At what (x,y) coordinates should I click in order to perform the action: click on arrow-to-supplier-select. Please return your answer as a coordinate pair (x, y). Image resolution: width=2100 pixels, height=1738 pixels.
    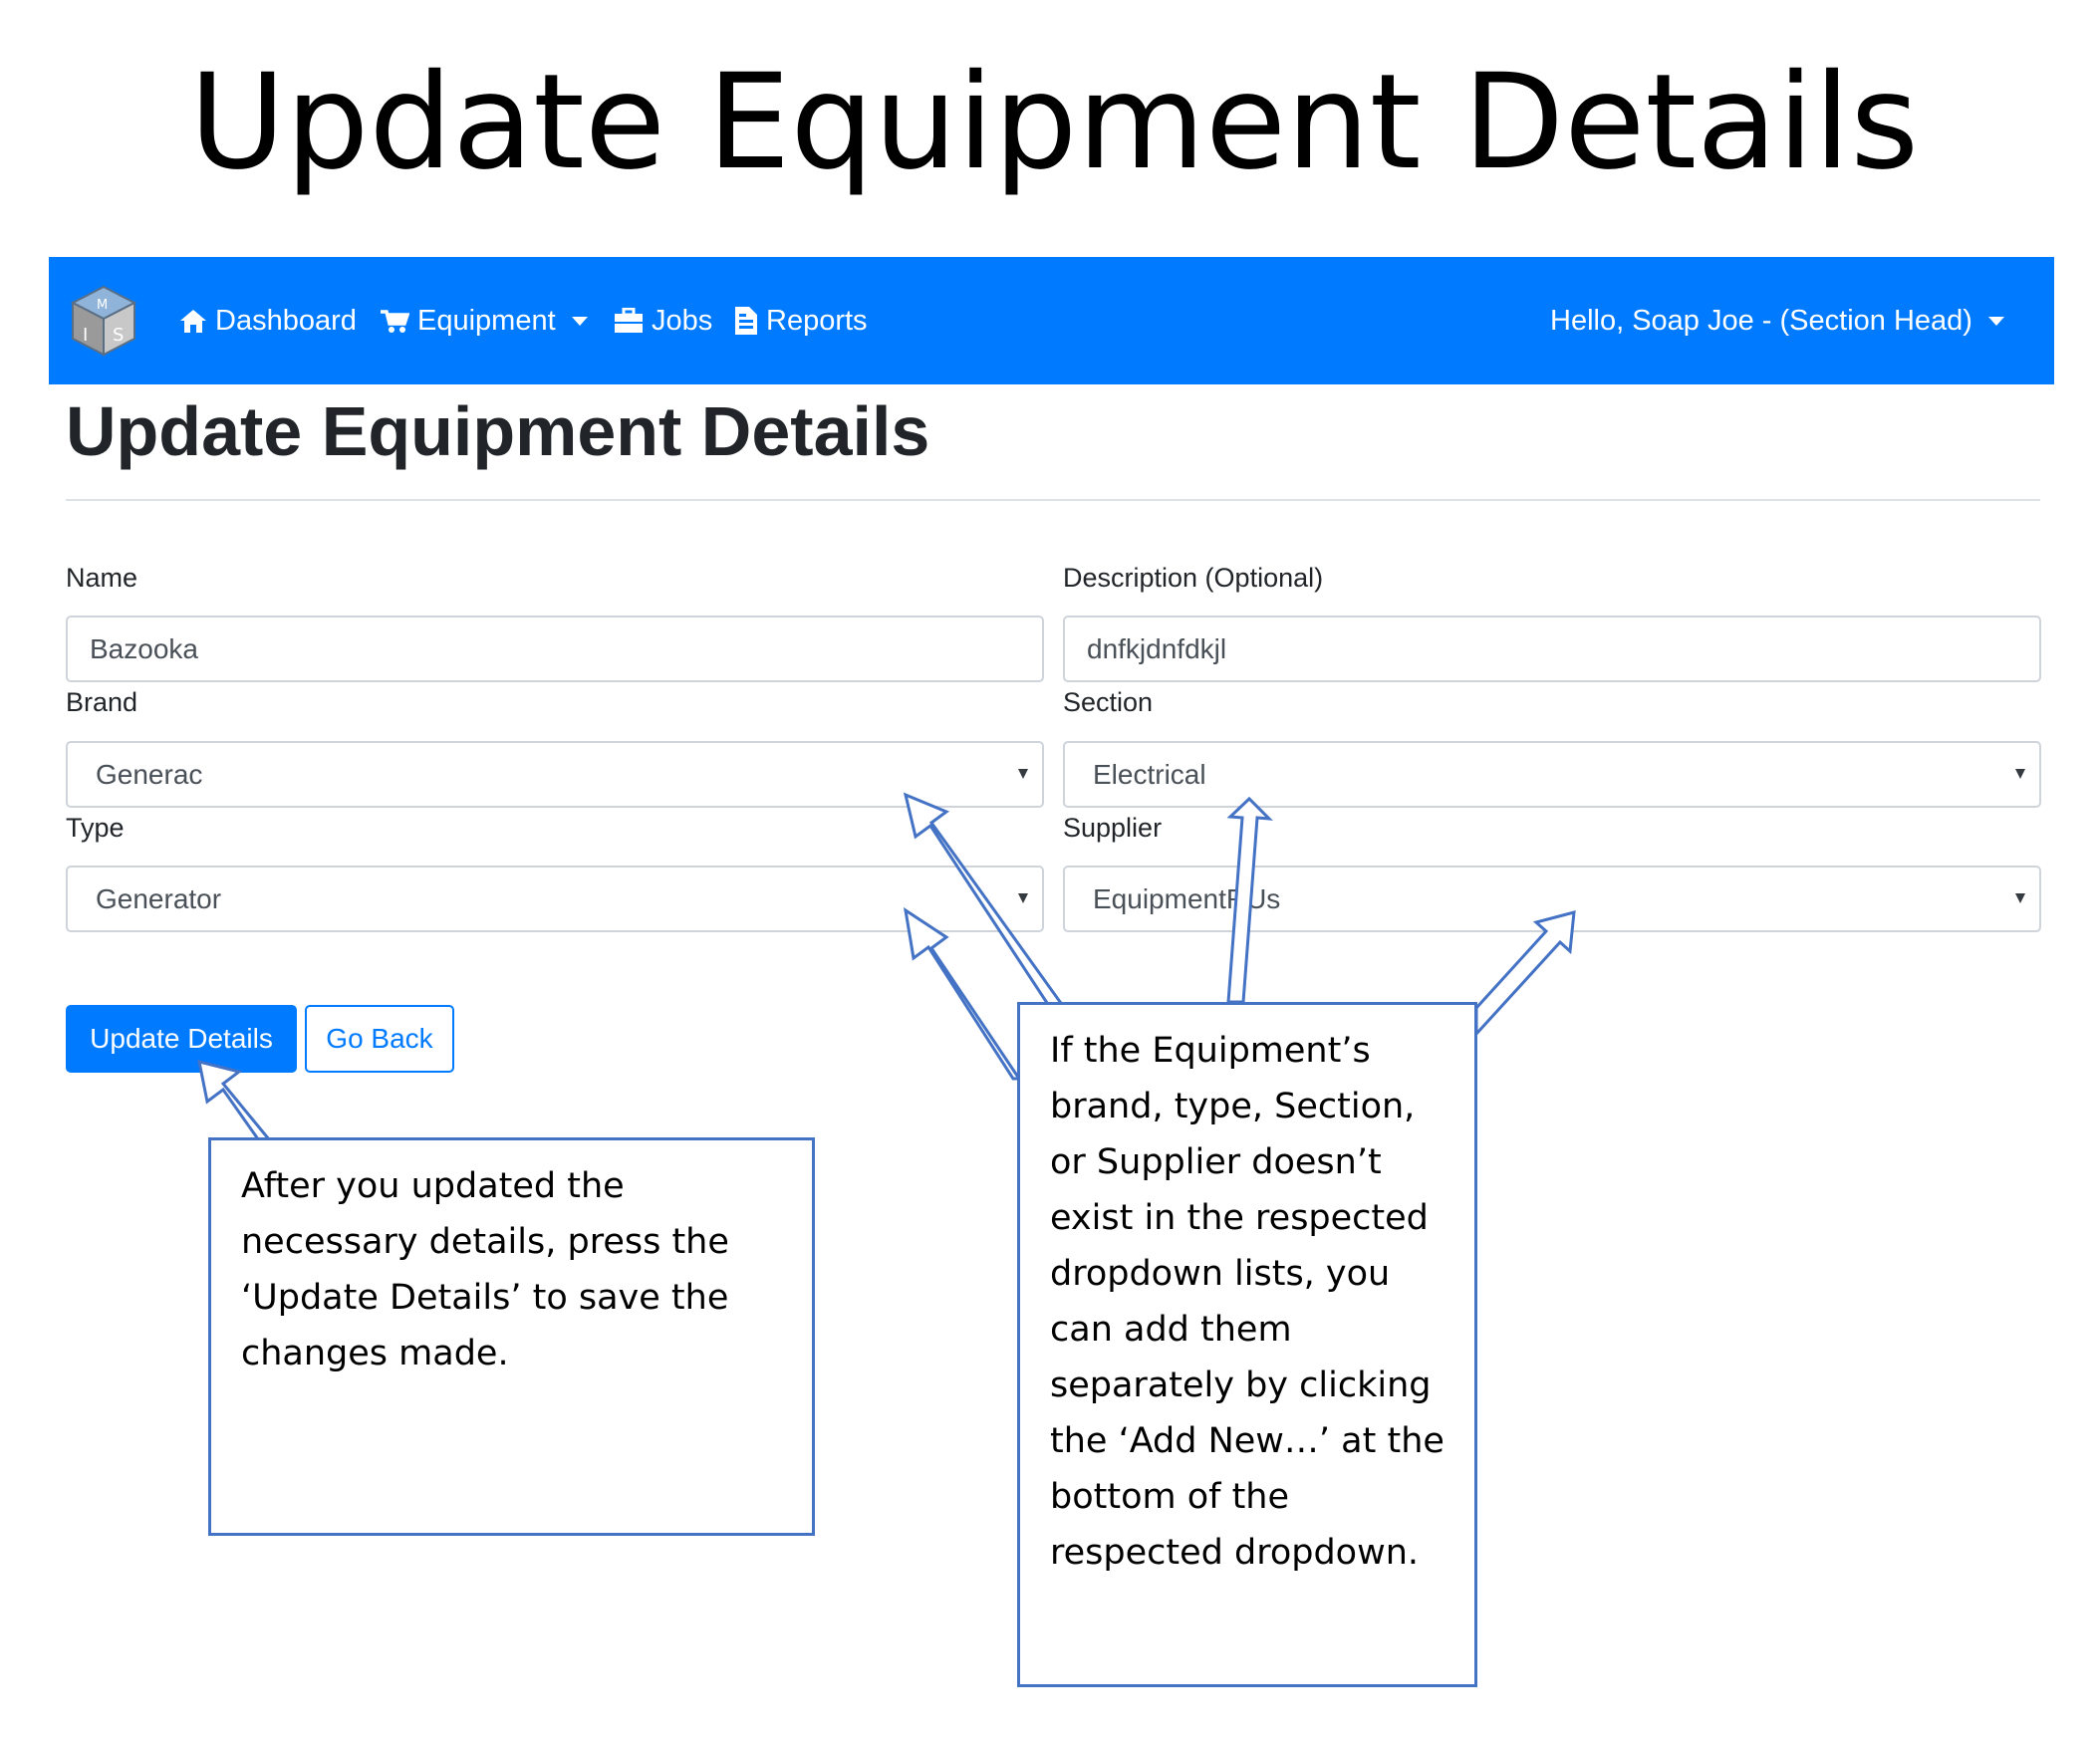
    Looking at the image, I should click on (1525, 973).